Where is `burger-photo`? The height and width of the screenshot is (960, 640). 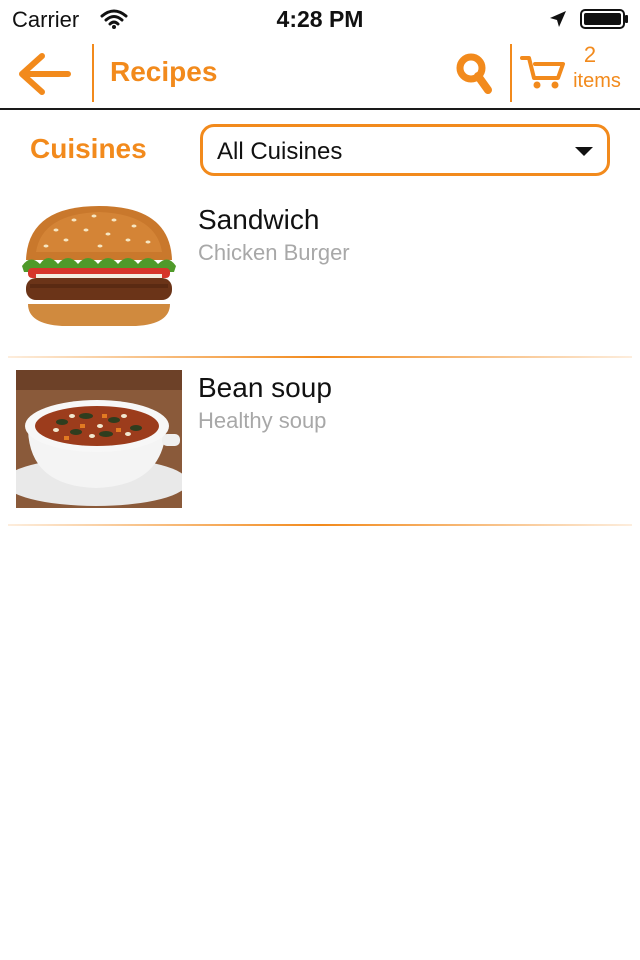 burger-photo is located at coordinates (99, 269).